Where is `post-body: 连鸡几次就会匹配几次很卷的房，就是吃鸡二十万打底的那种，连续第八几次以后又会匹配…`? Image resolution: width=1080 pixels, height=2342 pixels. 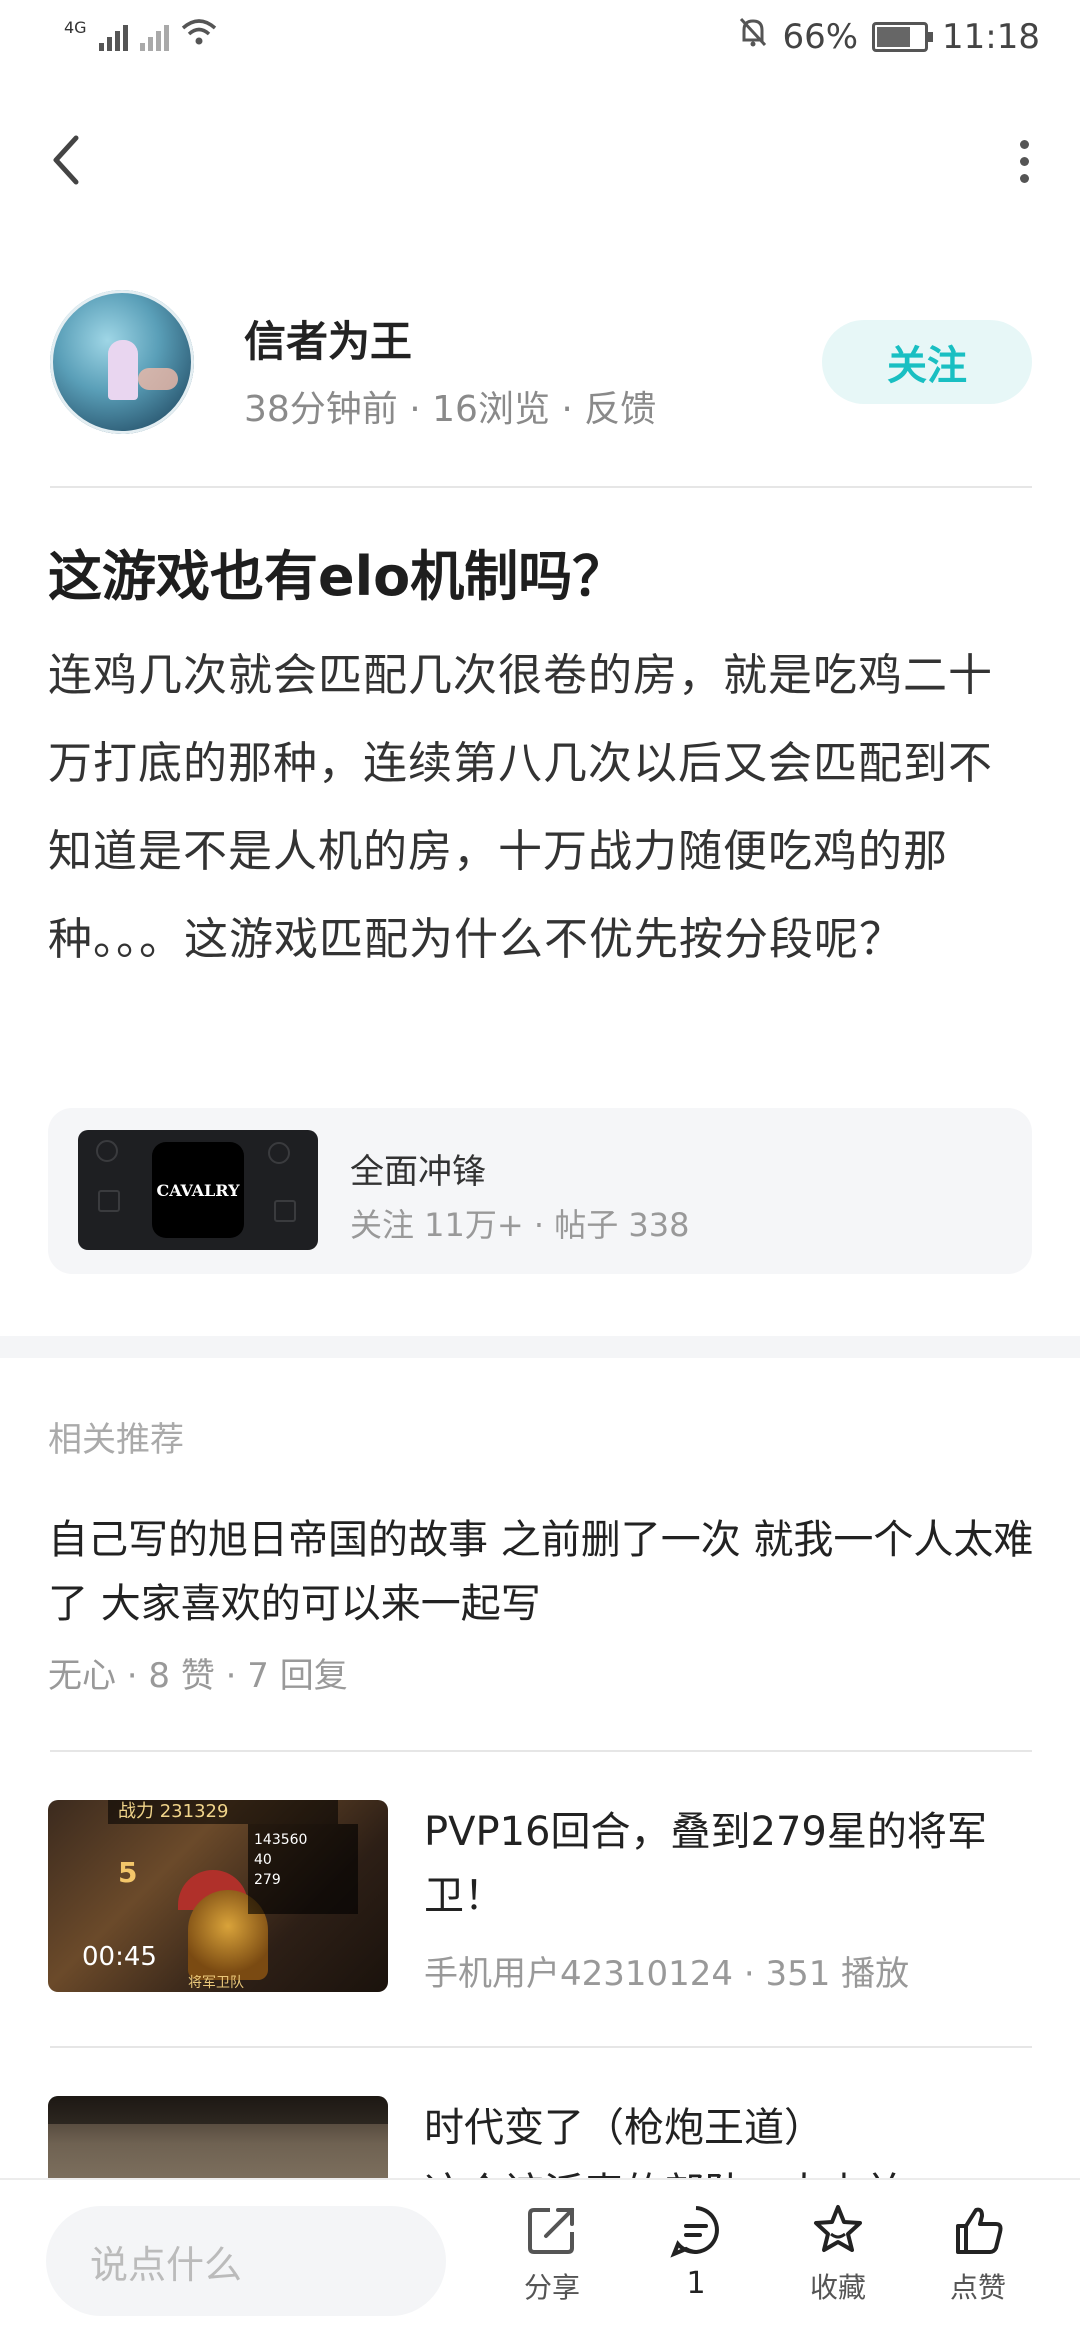
post-body: 连鸡几次就会匹配几次很卷的房，就是吃鸡二十万打底的那种，连续第八几次以后又会匹配… is located at coordinates (520, 807).